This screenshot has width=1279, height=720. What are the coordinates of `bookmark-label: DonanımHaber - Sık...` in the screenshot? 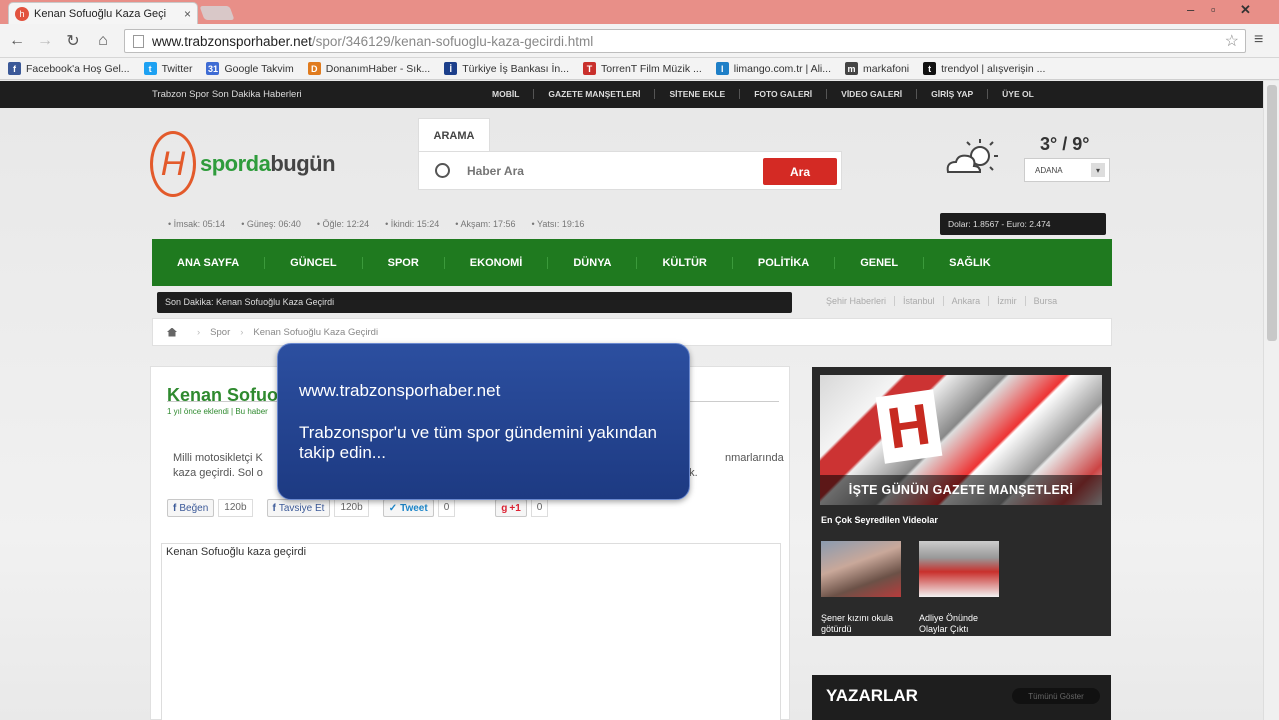 It's located at (378, 68).